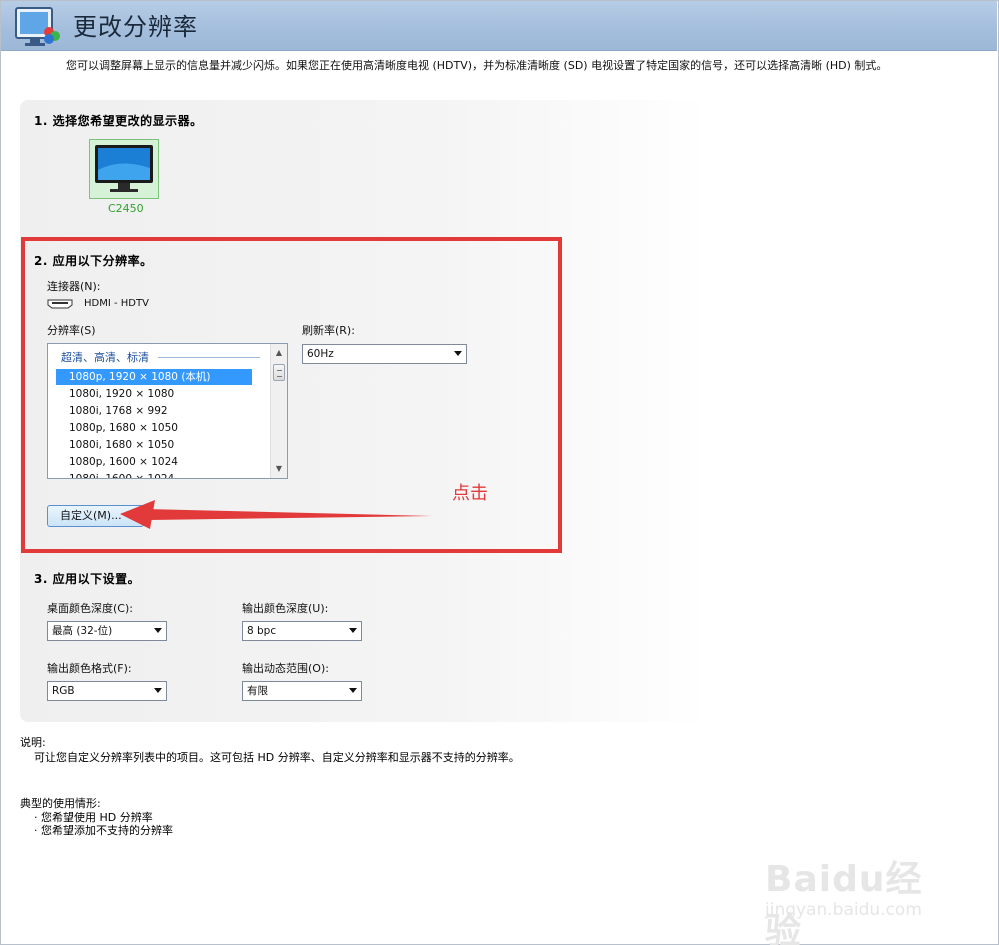 Image resolution: width=999 pixels, height=945 pixels. I want to click on watermark-logo: Baidu经验, so click(844, 902).